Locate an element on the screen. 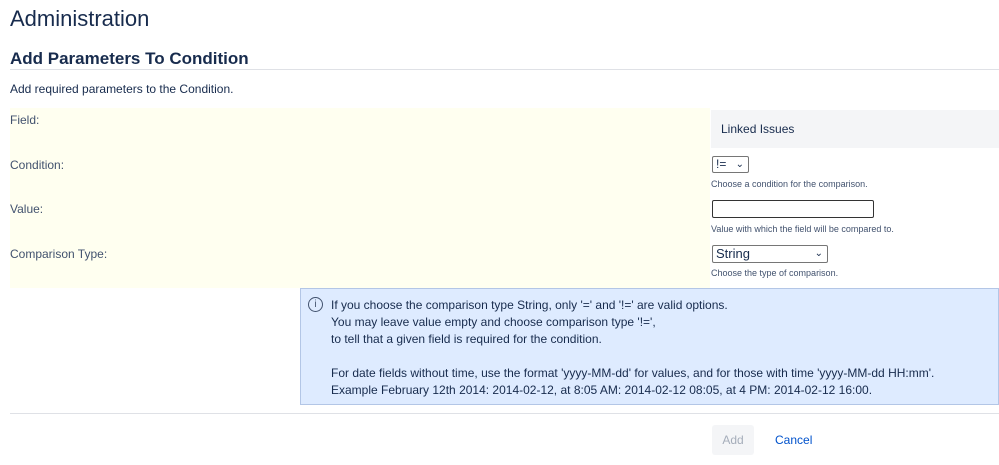  comparison-type-label: Comparison Type: is located at coordinates (59, 254).